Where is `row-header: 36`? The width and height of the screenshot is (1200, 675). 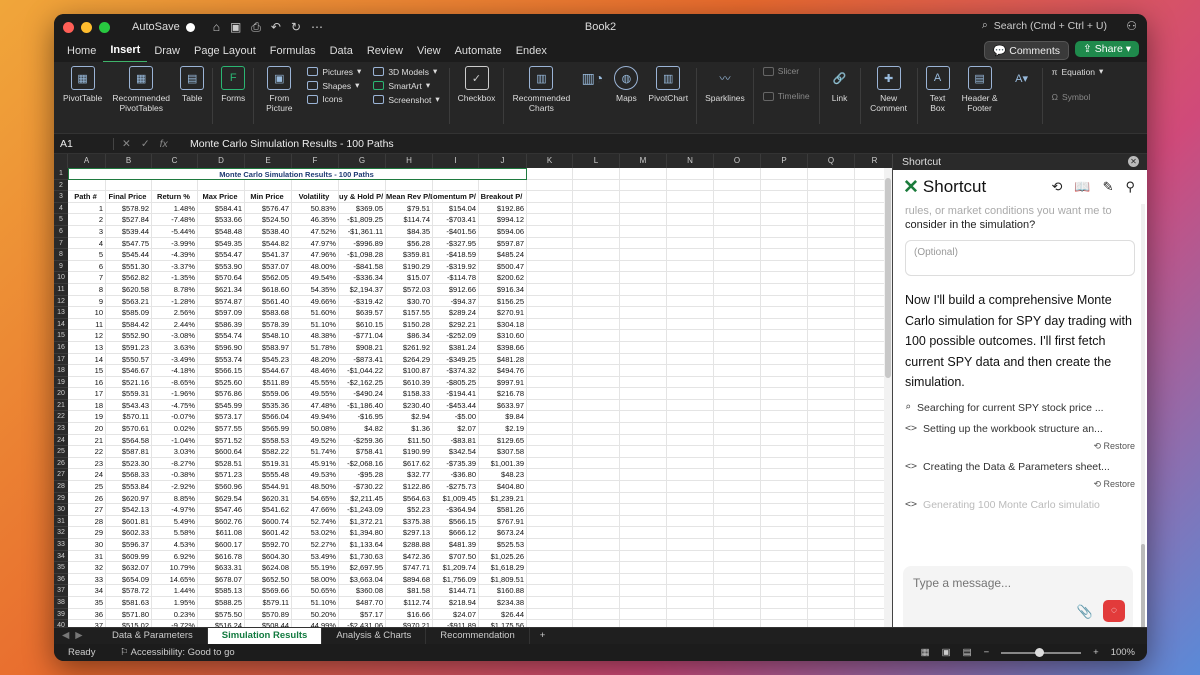 row-header: 36 is located at coordinates (61, 579).